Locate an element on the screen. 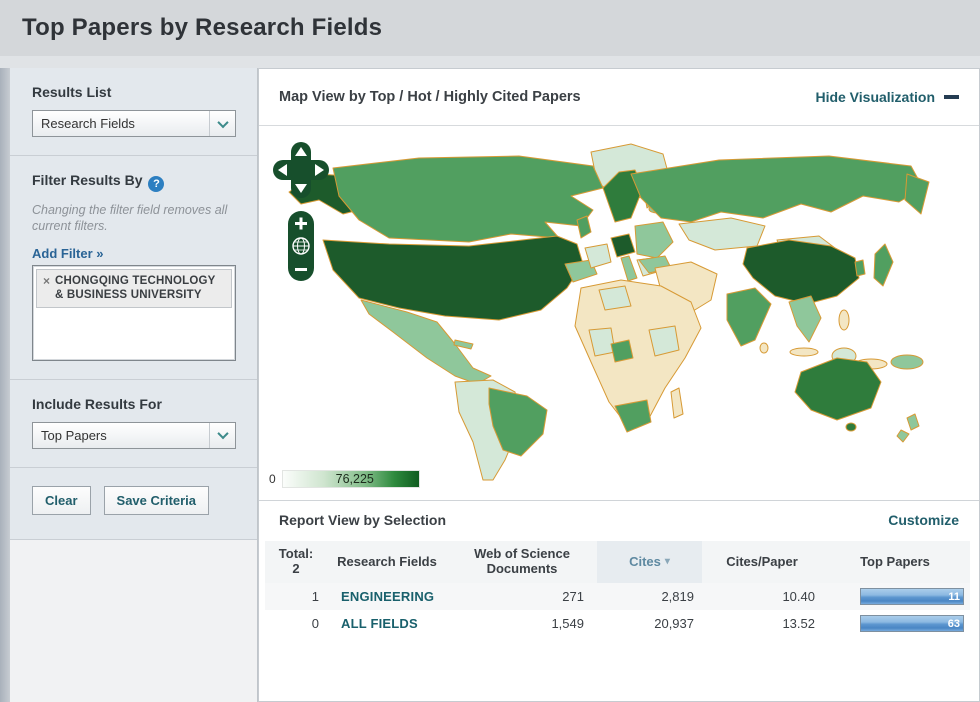 This screenshot has width=980, height=702. map-legend: 0 76,225 is located at coordinates (344, 479).